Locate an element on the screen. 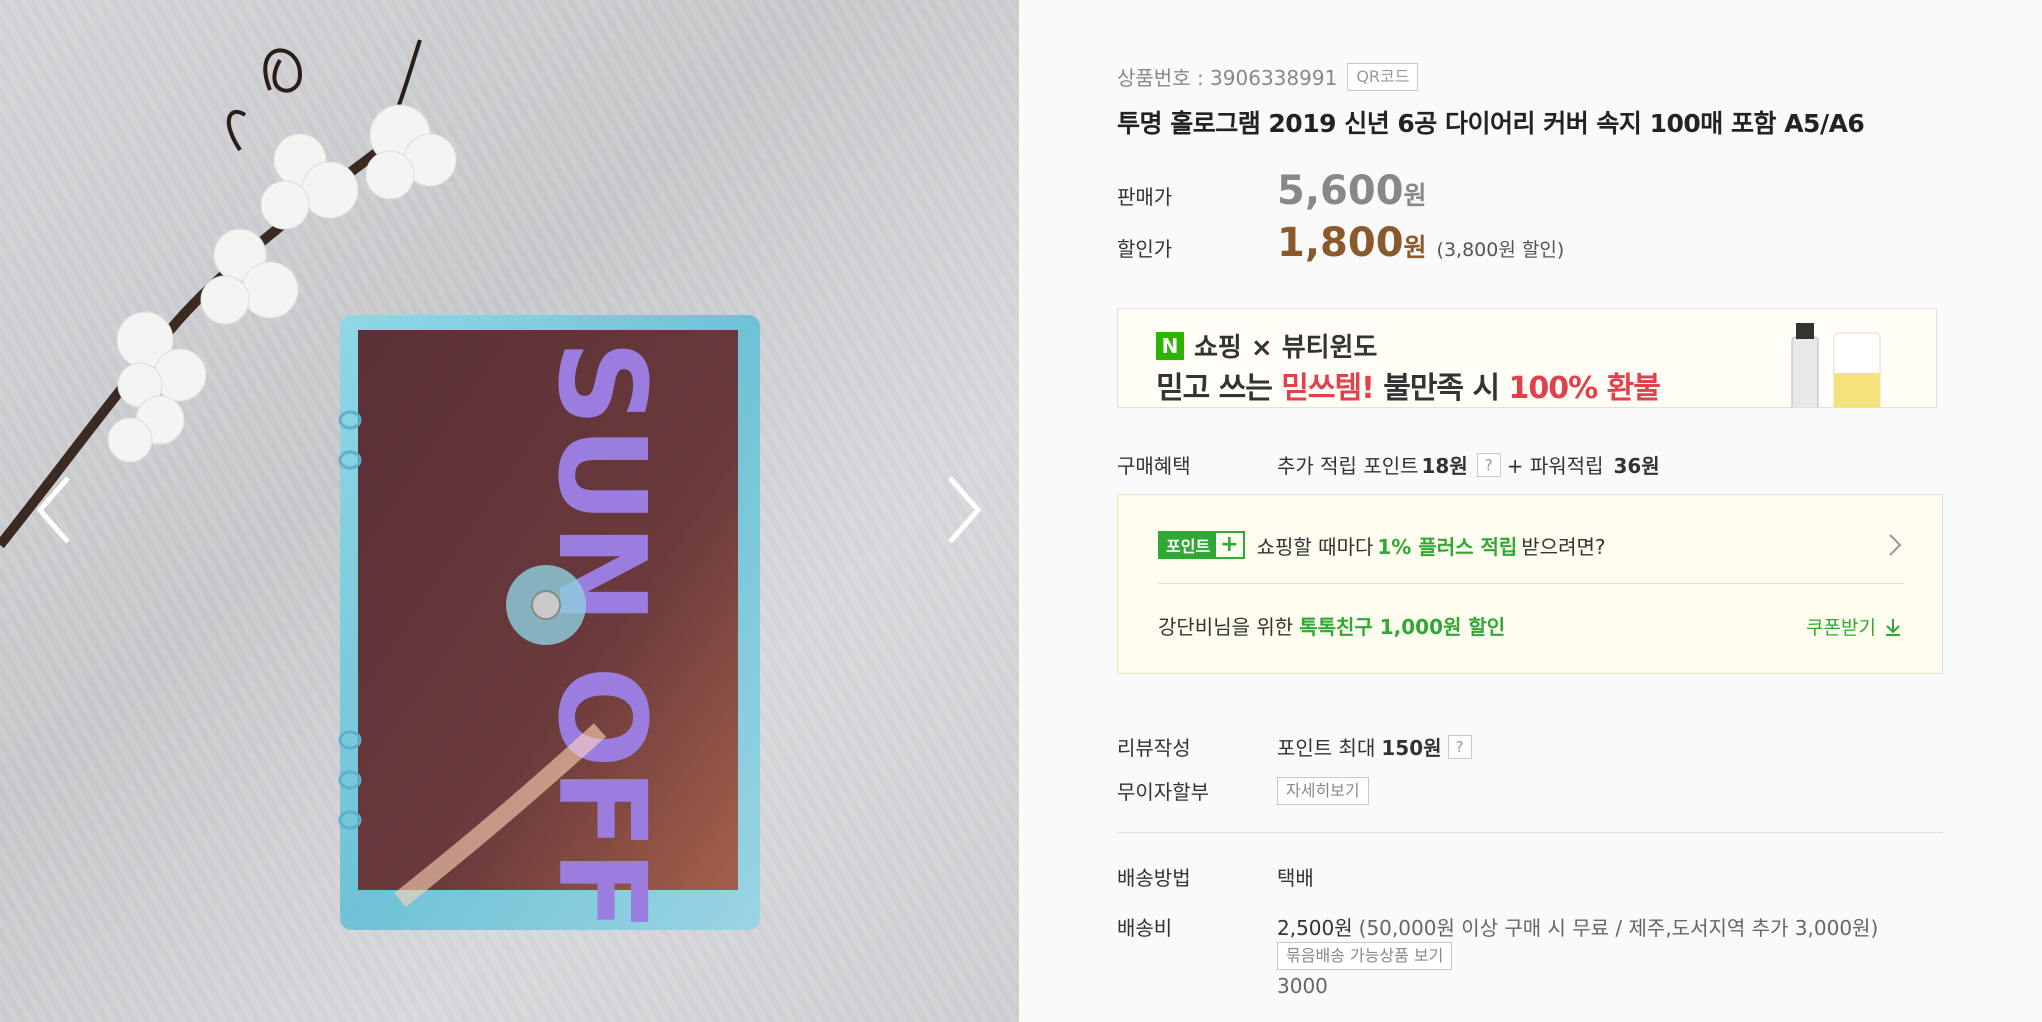 Image resolution: width=2042 pixels, height=1022 pixels. banner-text-b: 믿쓰템! is located at coordinates (1327, 388).